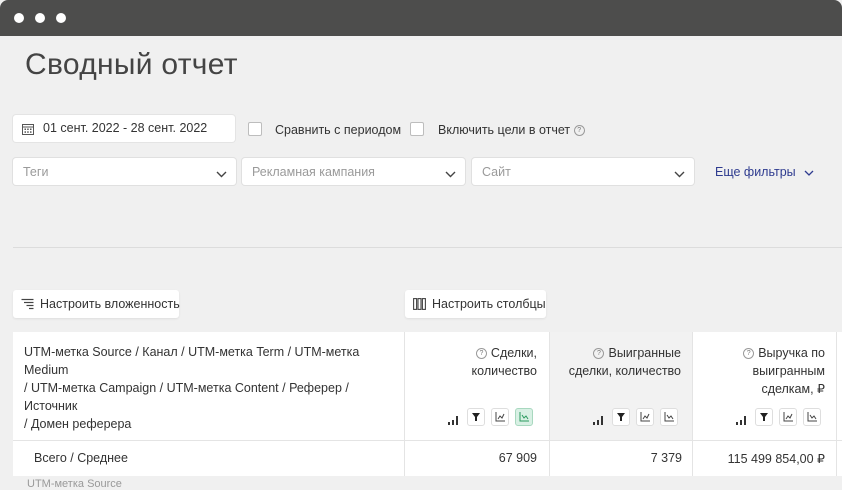  Describe the element at coordinates (793, 389) in the screenshot. I see `column-header-line: сделкам, ₽` at that location.